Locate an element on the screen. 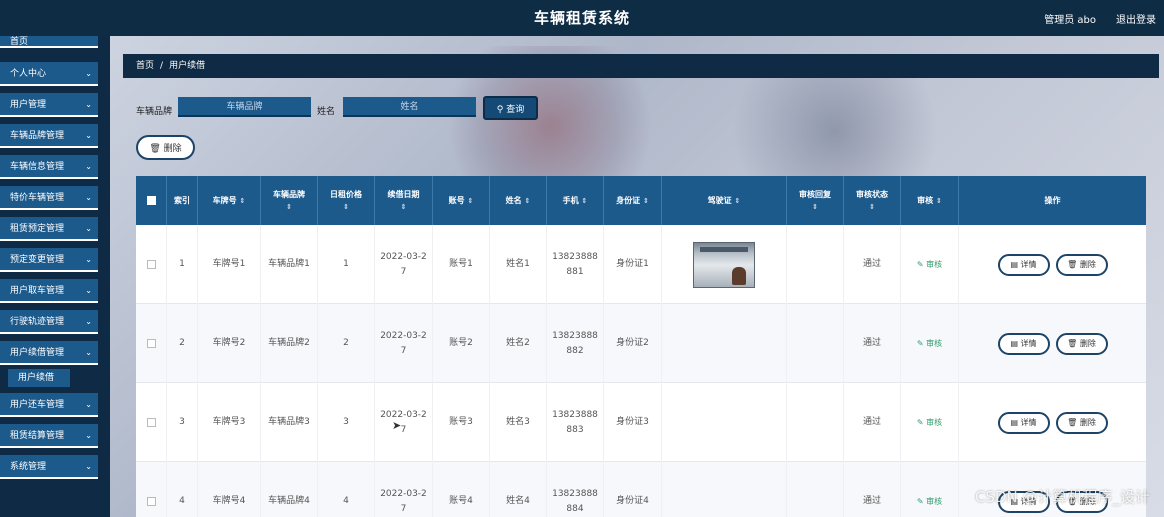  sidebar-item-brands: 车辆品牌管理 ⌄ is located at coordinates (49, 136).